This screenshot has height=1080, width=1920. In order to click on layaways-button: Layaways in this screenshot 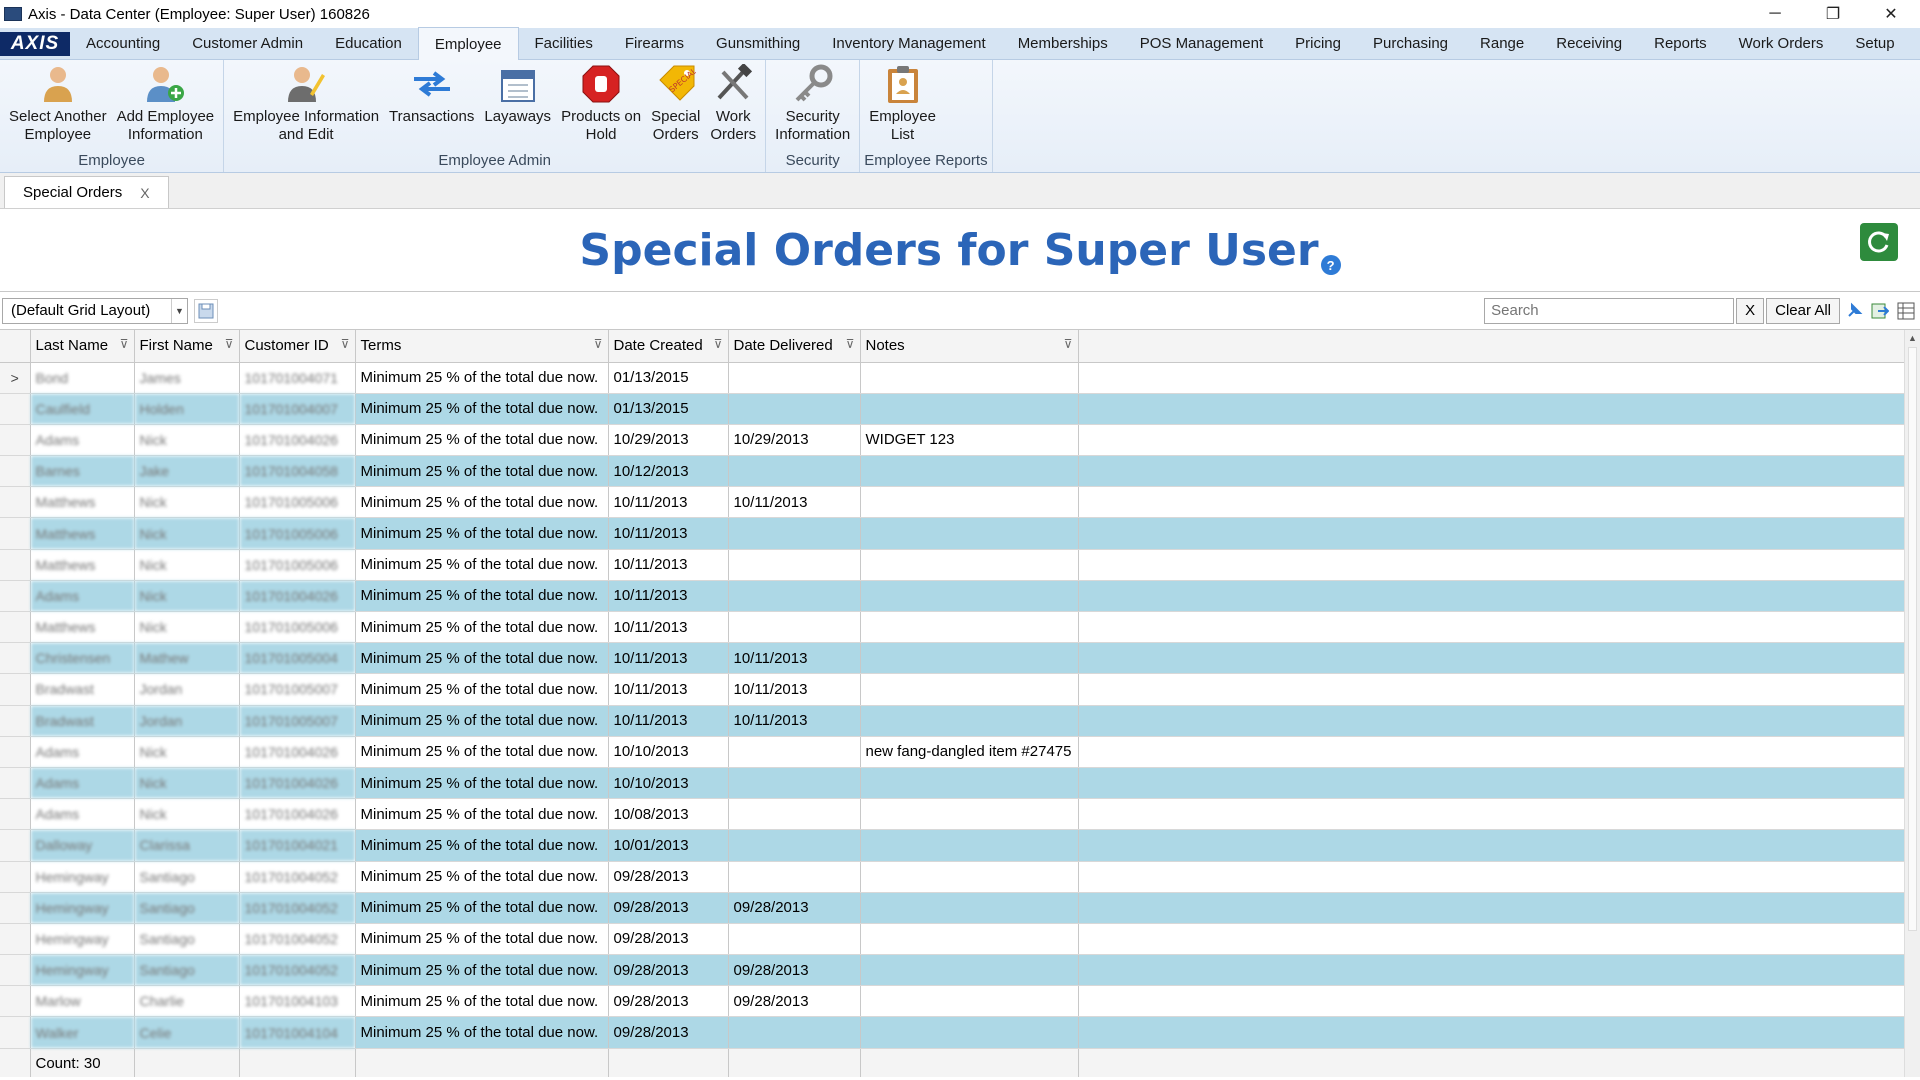, I will do `click(517, 106)`.